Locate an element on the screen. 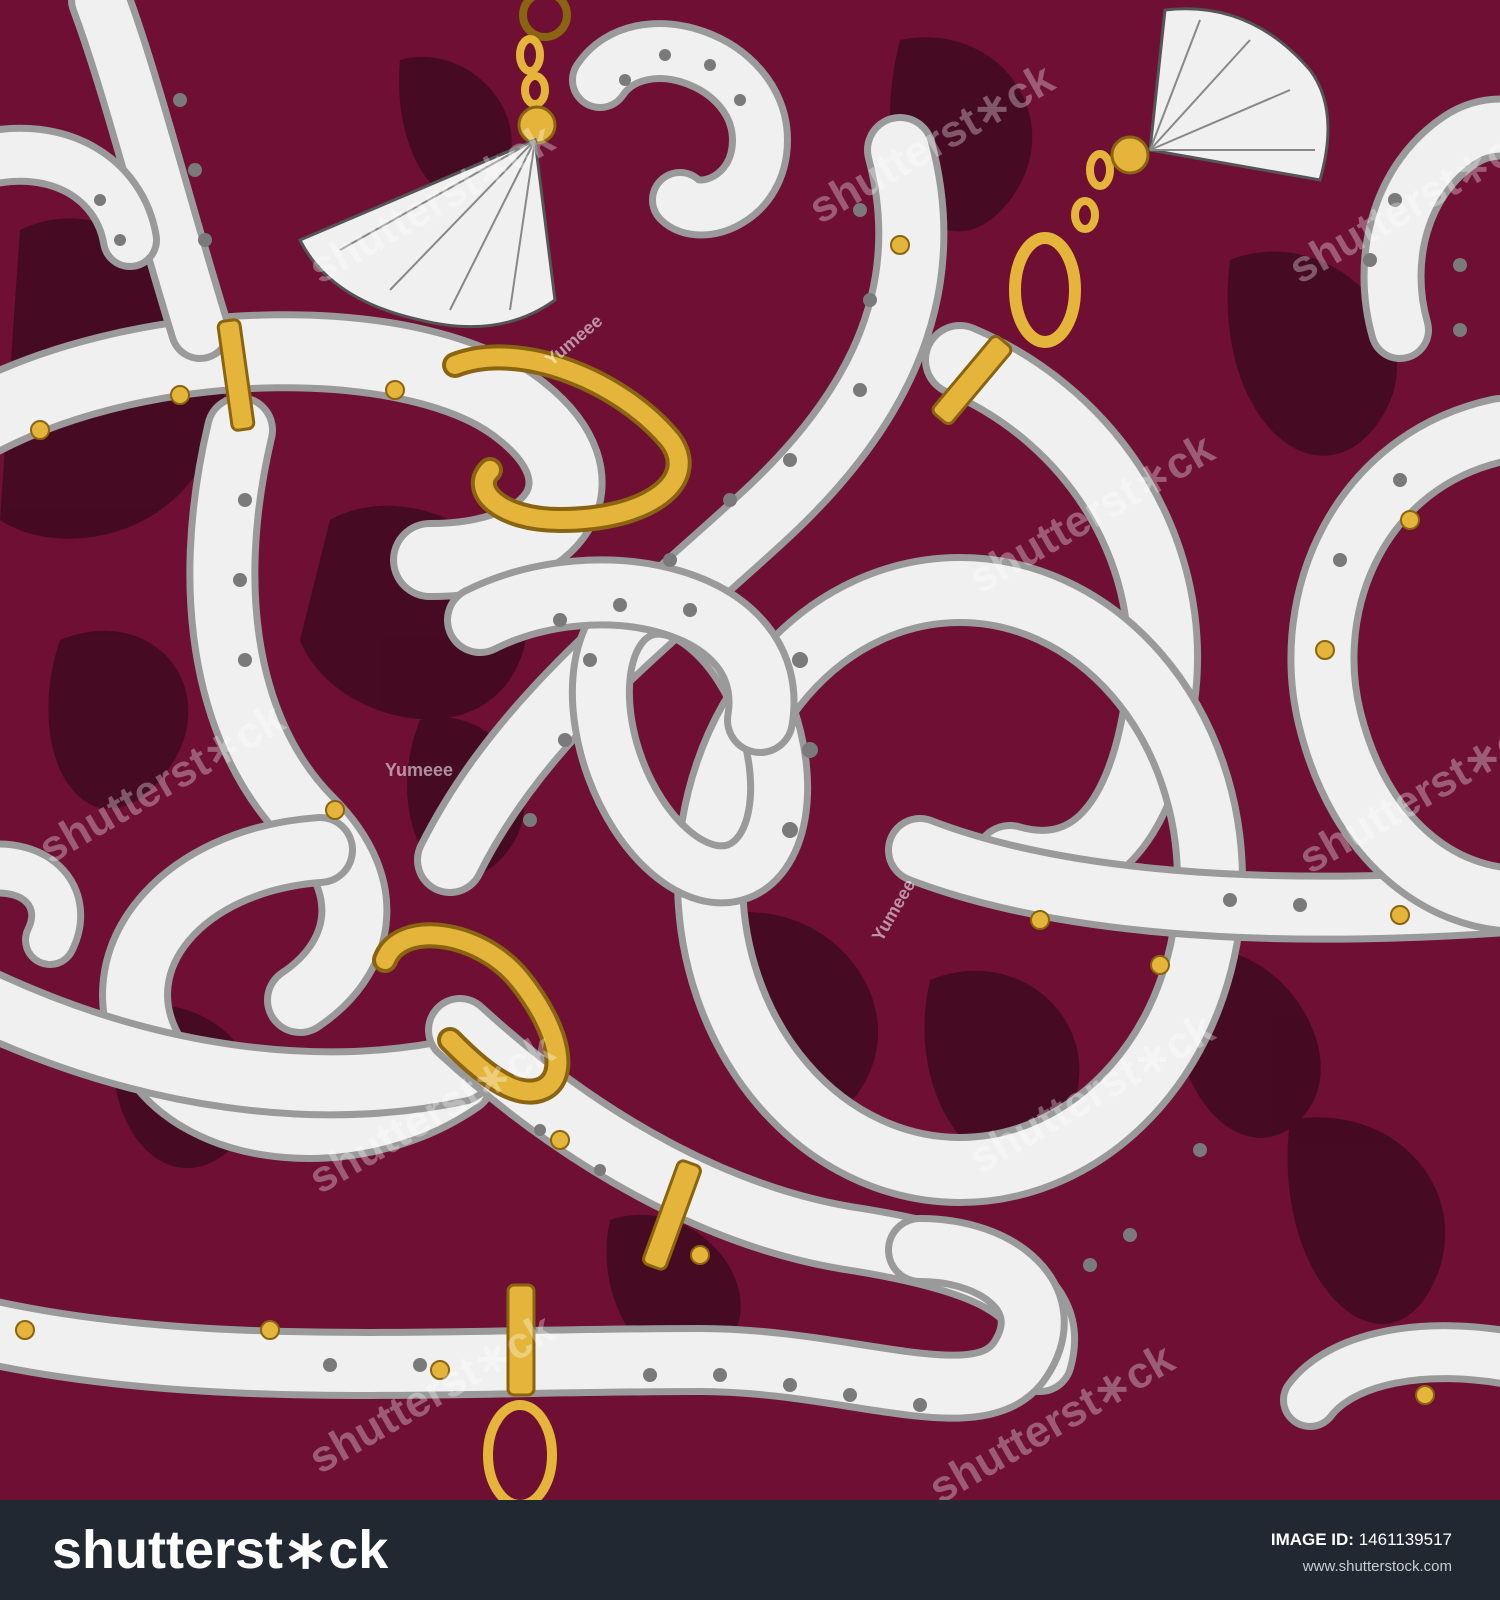  gold-bead-left is located at coordinates (537, 125).